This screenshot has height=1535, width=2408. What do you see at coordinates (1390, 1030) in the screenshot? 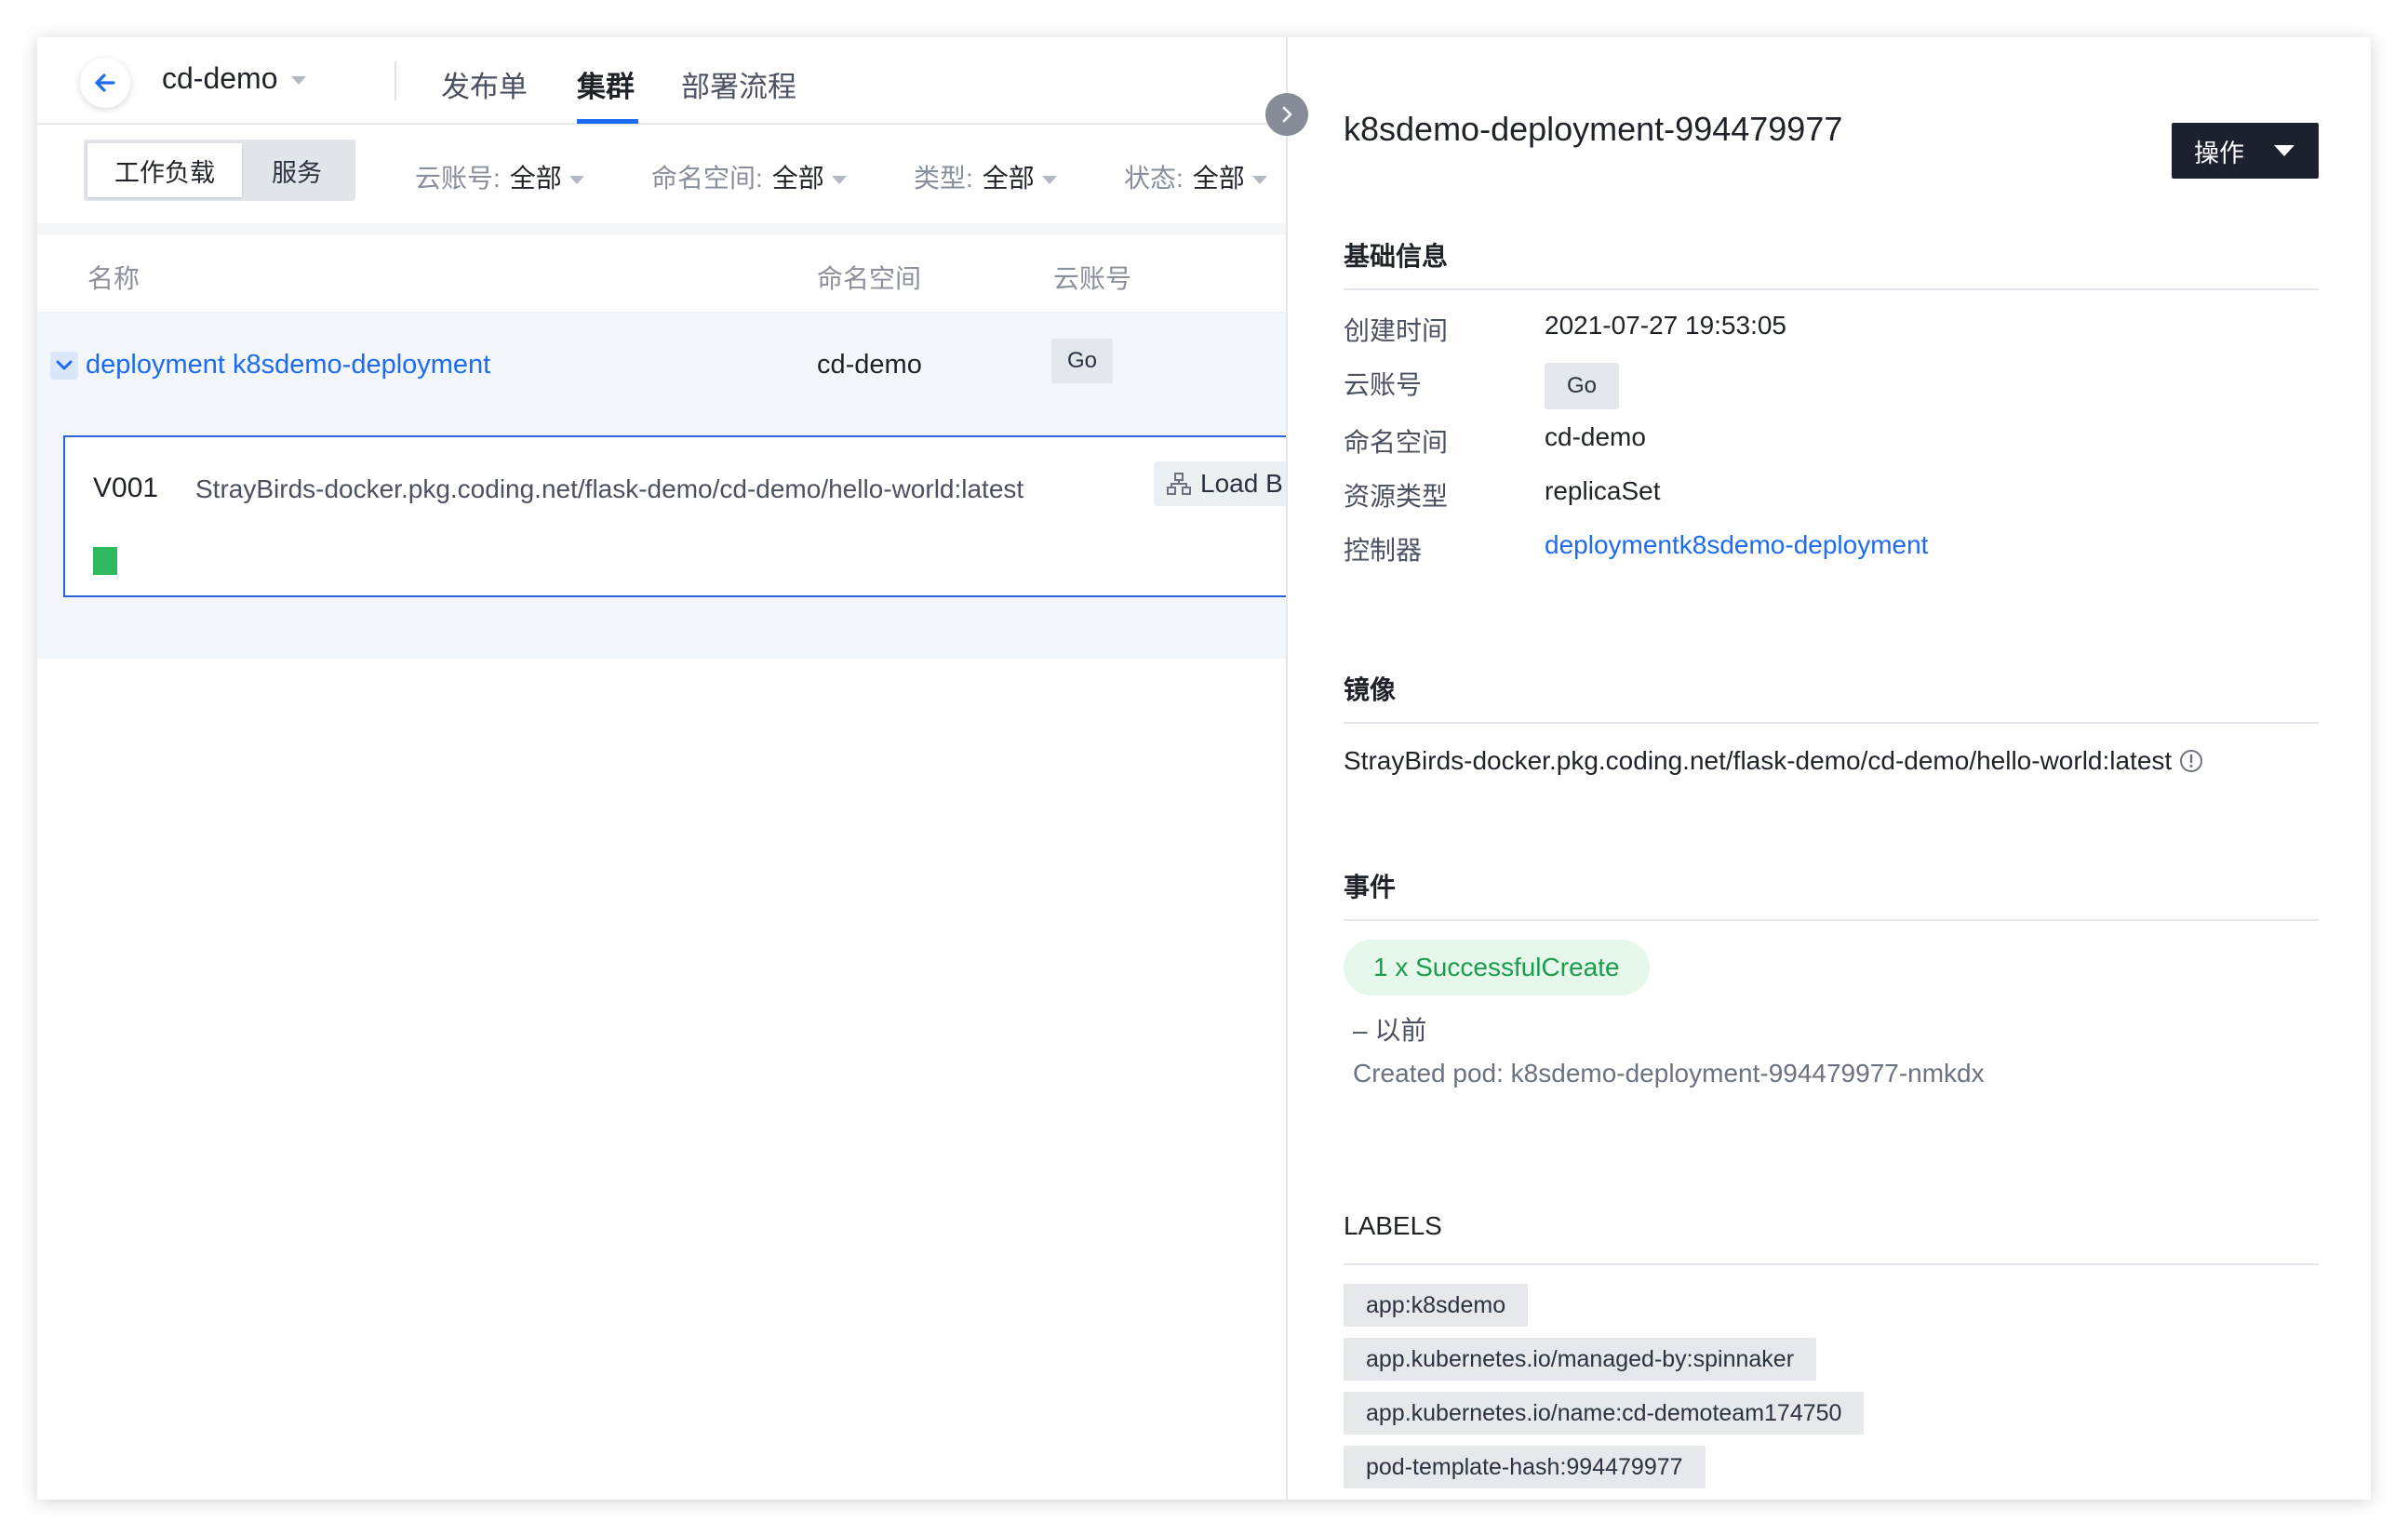
I see `event-time: – 以前` at bounding box center [1390, 1030].